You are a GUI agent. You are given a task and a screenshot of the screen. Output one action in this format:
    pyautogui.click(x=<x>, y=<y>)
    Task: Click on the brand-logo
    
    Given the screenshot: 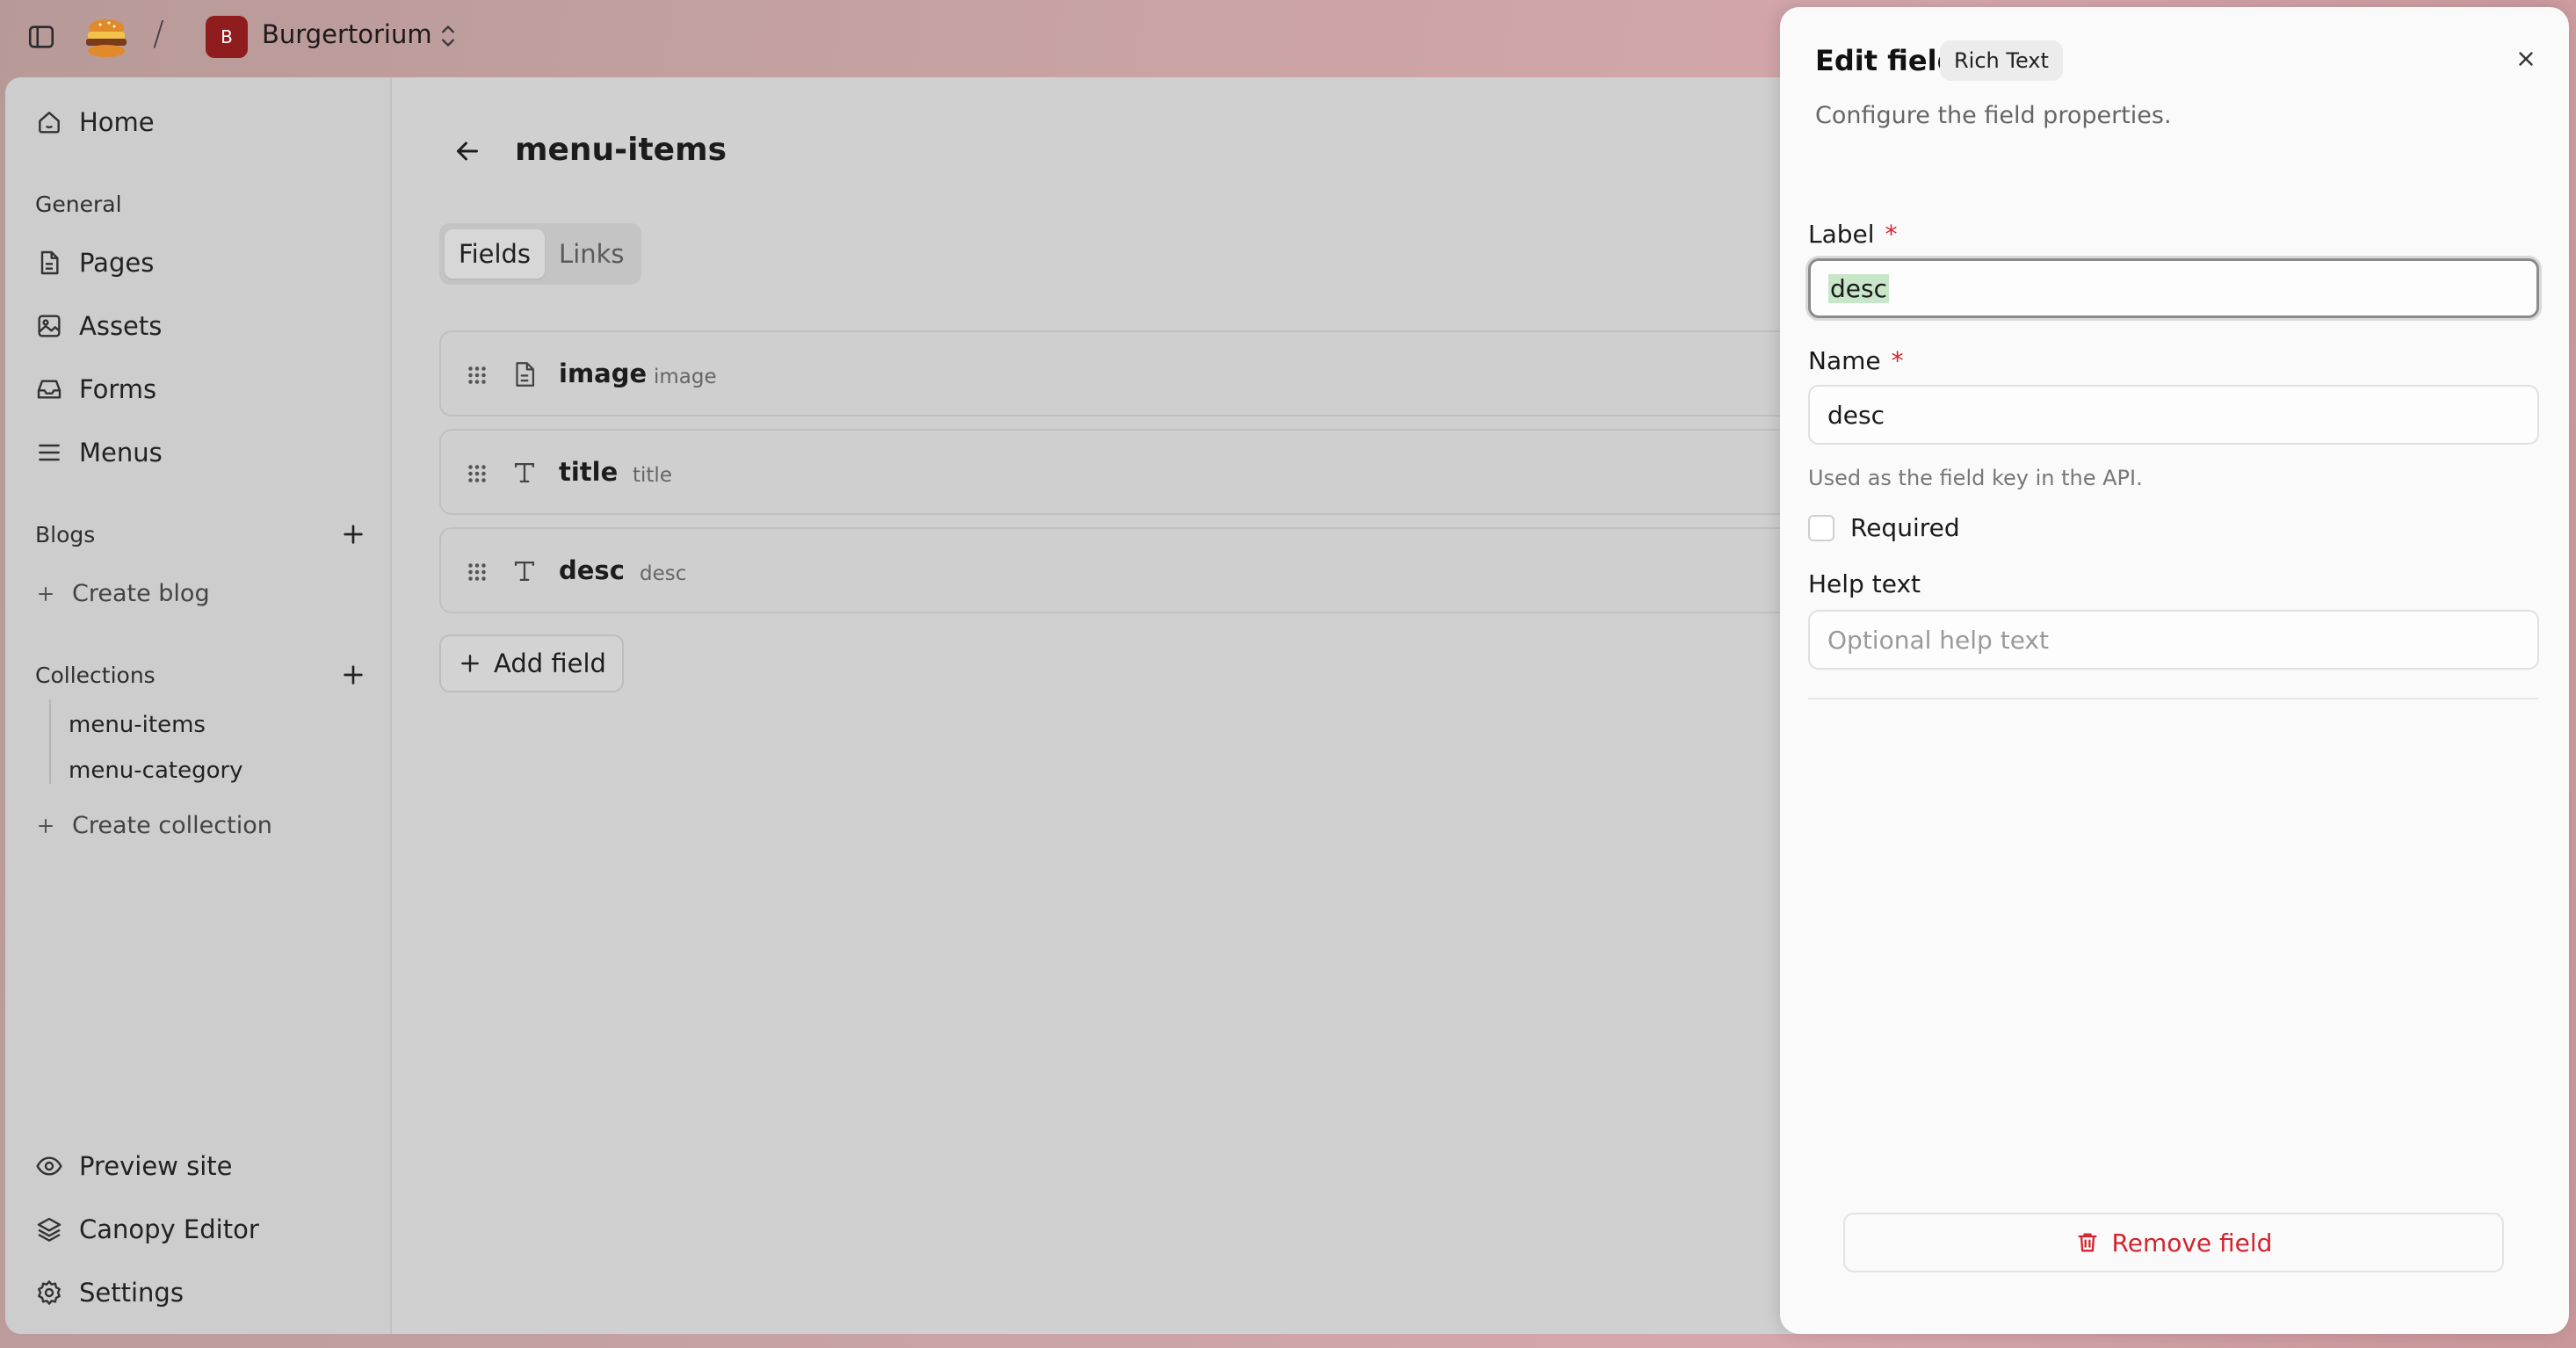 What is the action you would take?
    pyautogui.click(x=106, y=38)
    